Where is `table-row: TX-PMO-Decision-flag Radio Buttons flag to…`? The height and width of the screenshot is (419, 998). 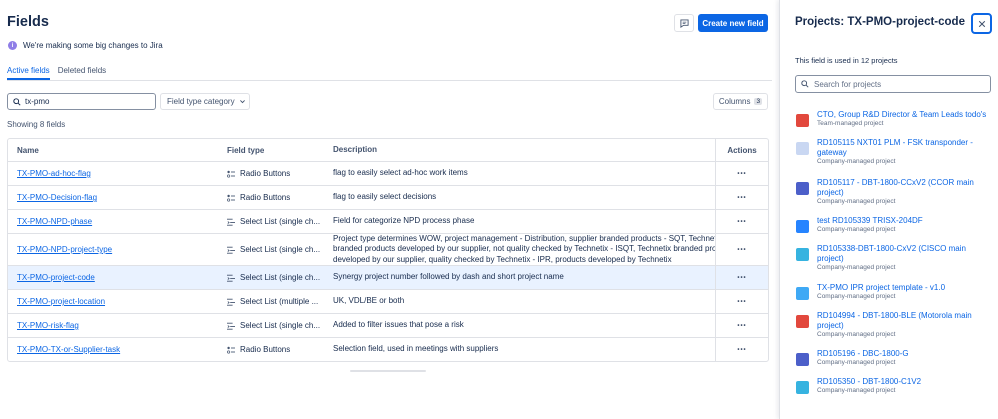 table-row: TX-PMO-Decision-flag Radio Buttons flag to… is located at coordinates (388, 198).